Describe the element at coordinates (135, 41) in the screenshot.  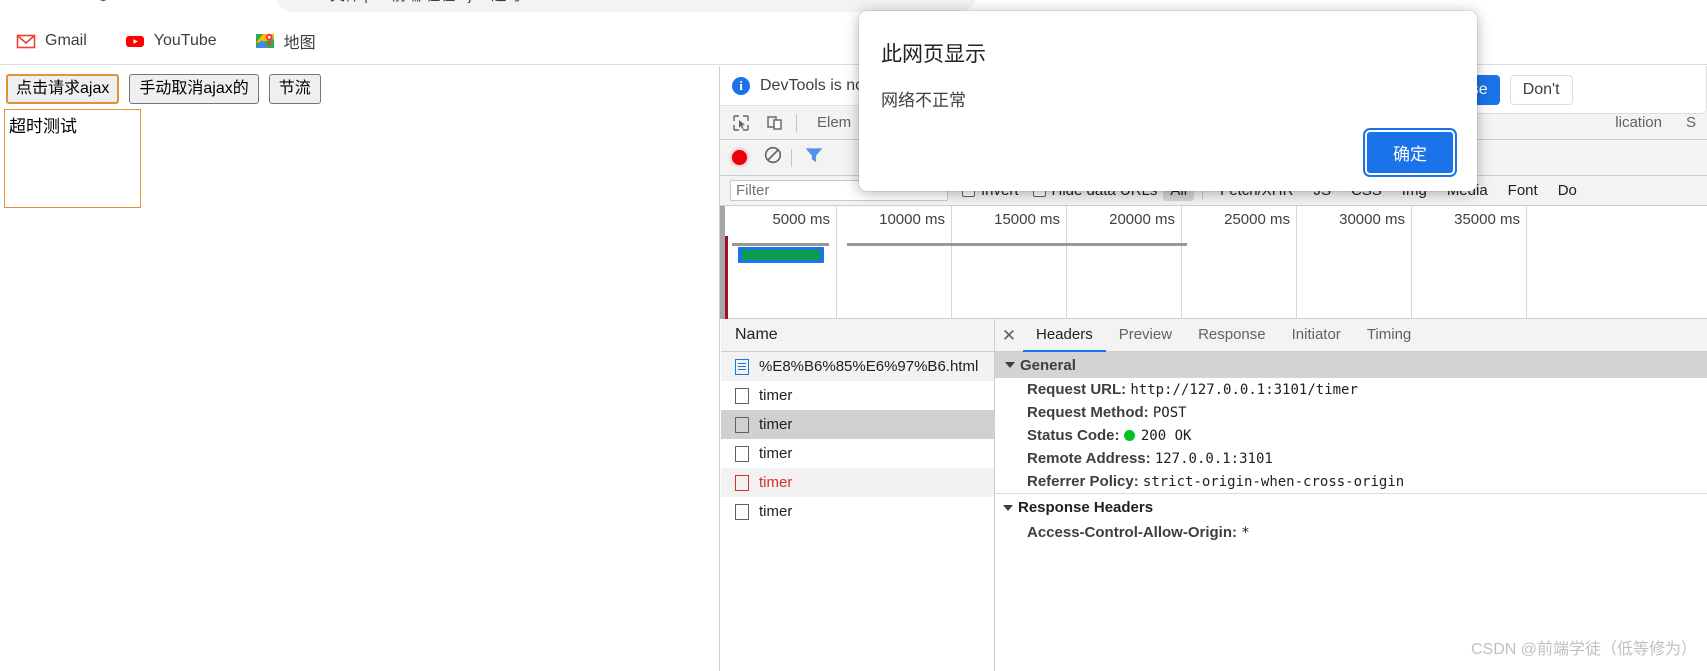
I see `youtube-icon` at that location.